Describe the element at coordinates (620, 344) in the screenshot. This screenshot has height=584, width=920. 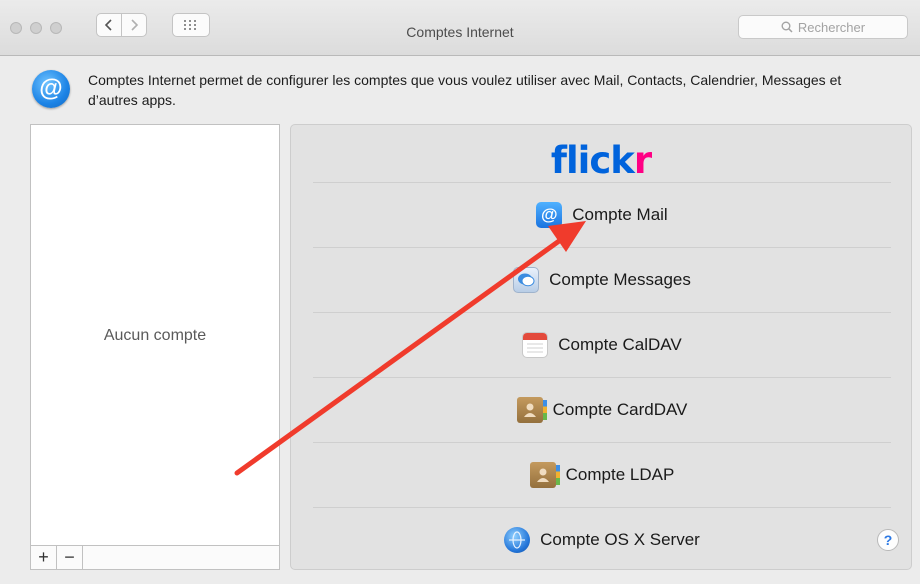
I see `provider-label: Compte CalDAV` at that location.